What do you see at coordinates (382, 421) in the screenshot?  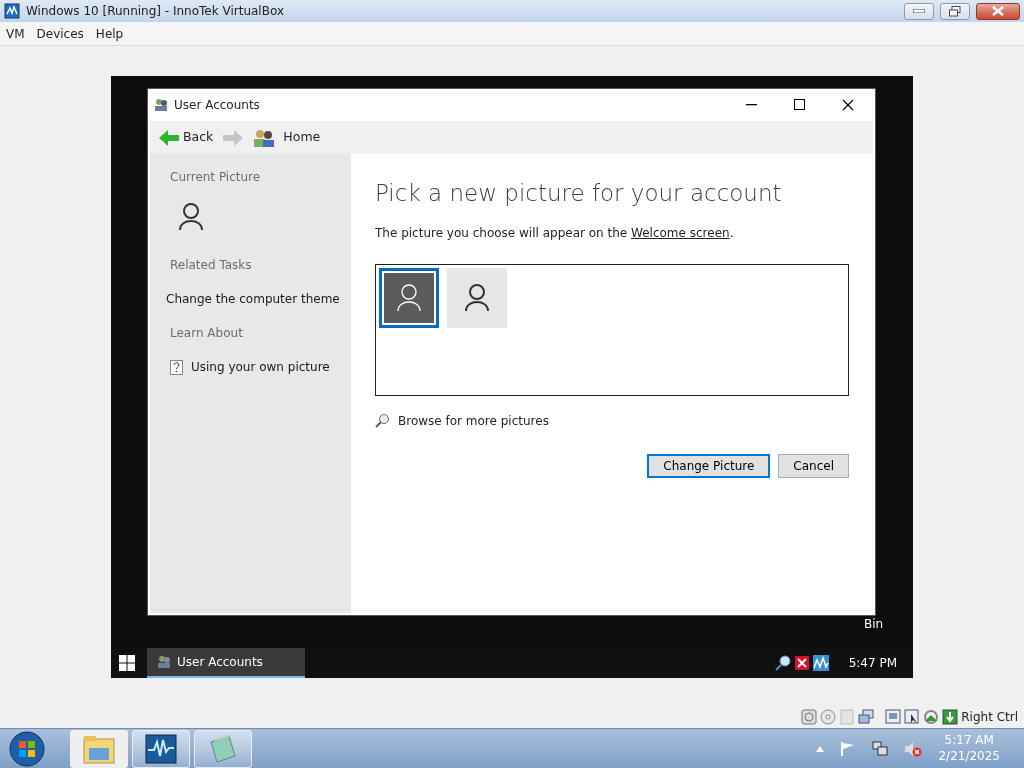 I see `search-icon` at bounding box center [382, 421].